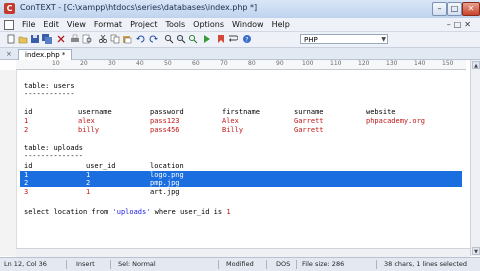 The image size is (480, 271). I want to click on redo-icon, so click(153, 39).